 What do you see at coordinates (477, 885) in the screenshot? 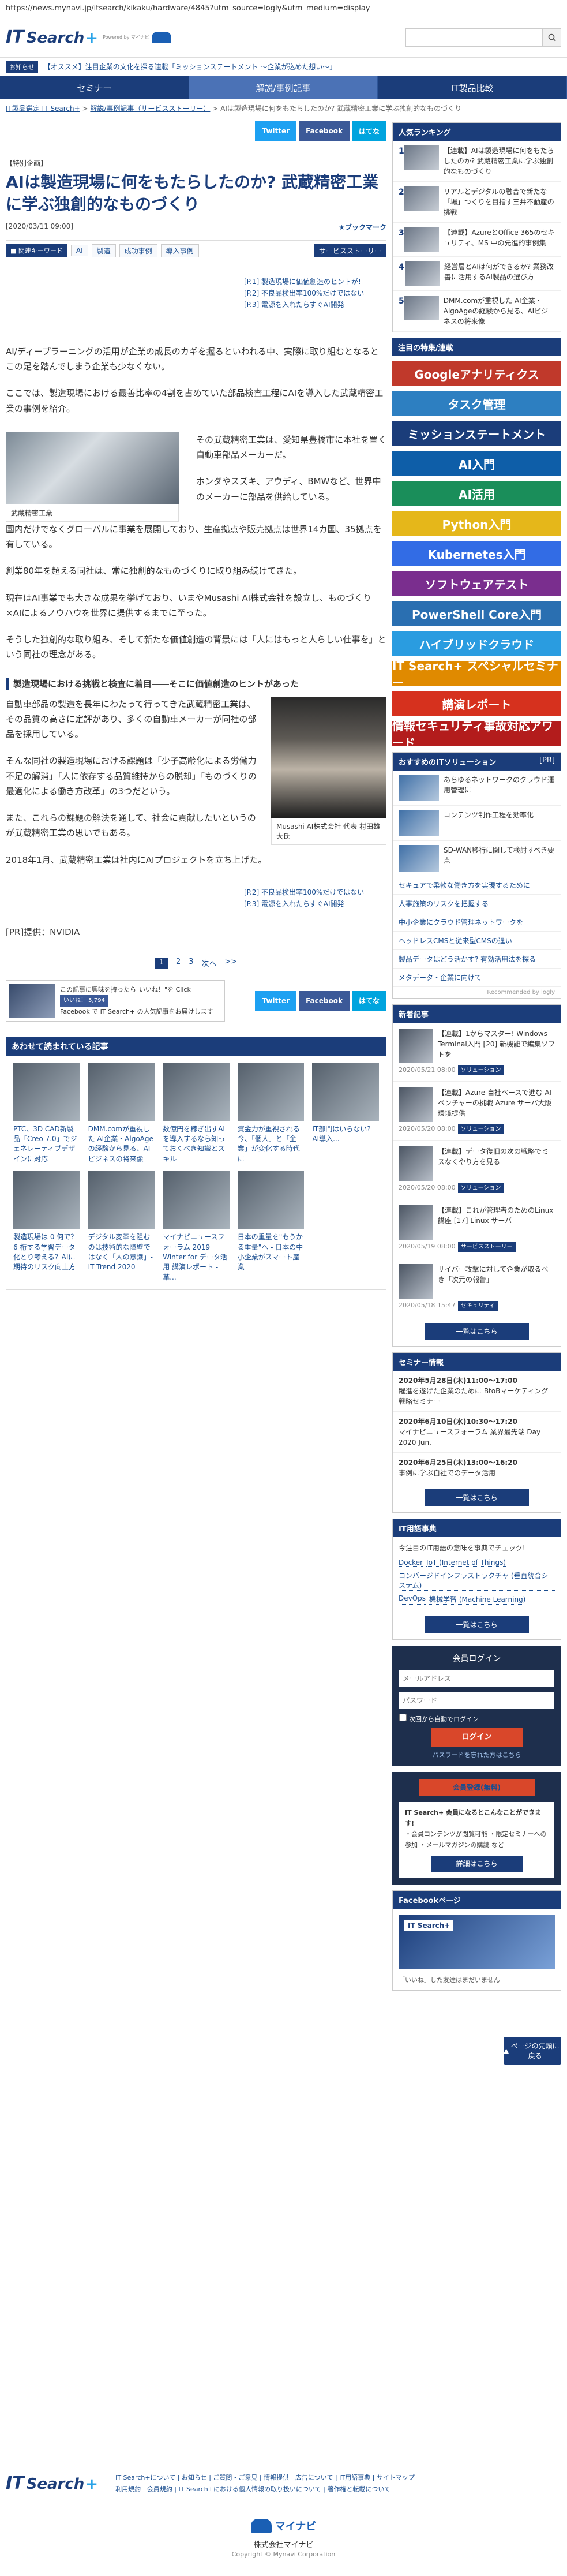
I see `solution-link: セキュアで柔軟な働き方を実現するために` at bounding box center [477, 885].